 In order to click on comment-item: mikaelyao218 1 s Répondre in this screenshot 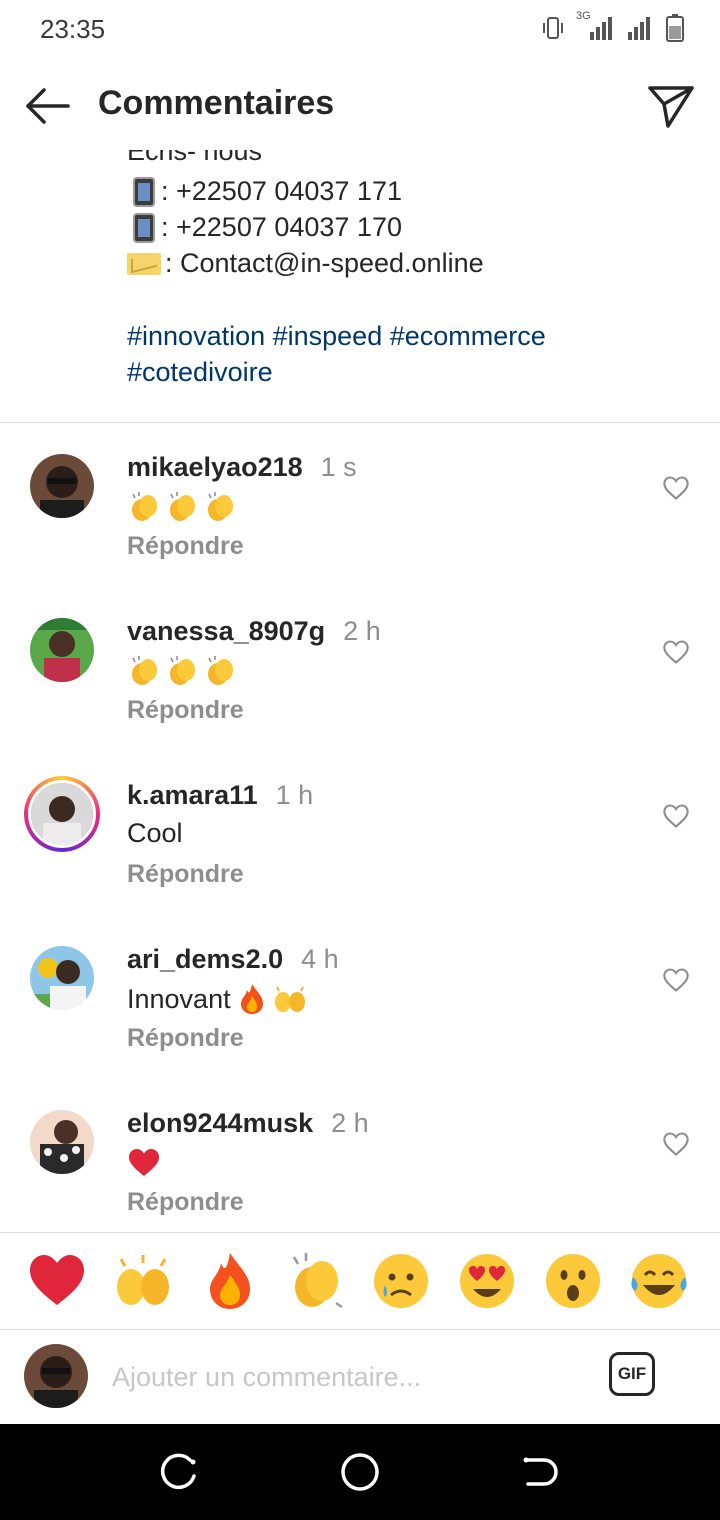, I will do `click(360, 528)`.